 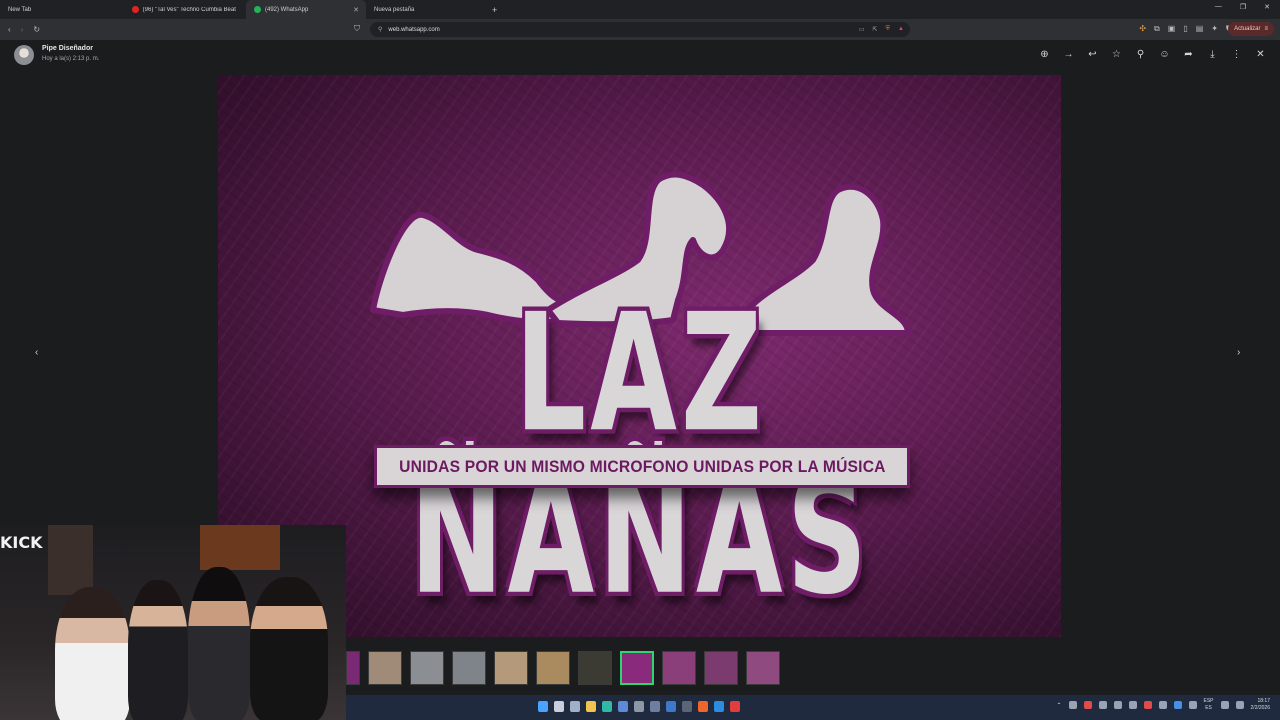 I want to click on tab-whatsapp: (492) WhatsApp ✕, so click(x=306, y=9).